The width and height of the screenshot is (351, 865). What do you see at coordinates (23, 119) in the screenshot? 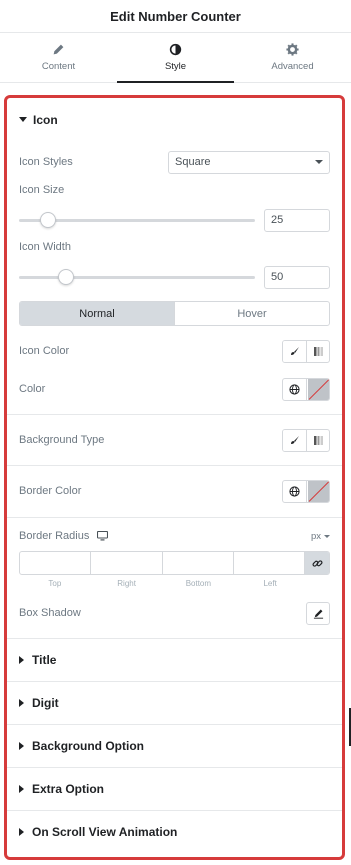
I see `caret-down-icon` at bounding box center [23, 119].